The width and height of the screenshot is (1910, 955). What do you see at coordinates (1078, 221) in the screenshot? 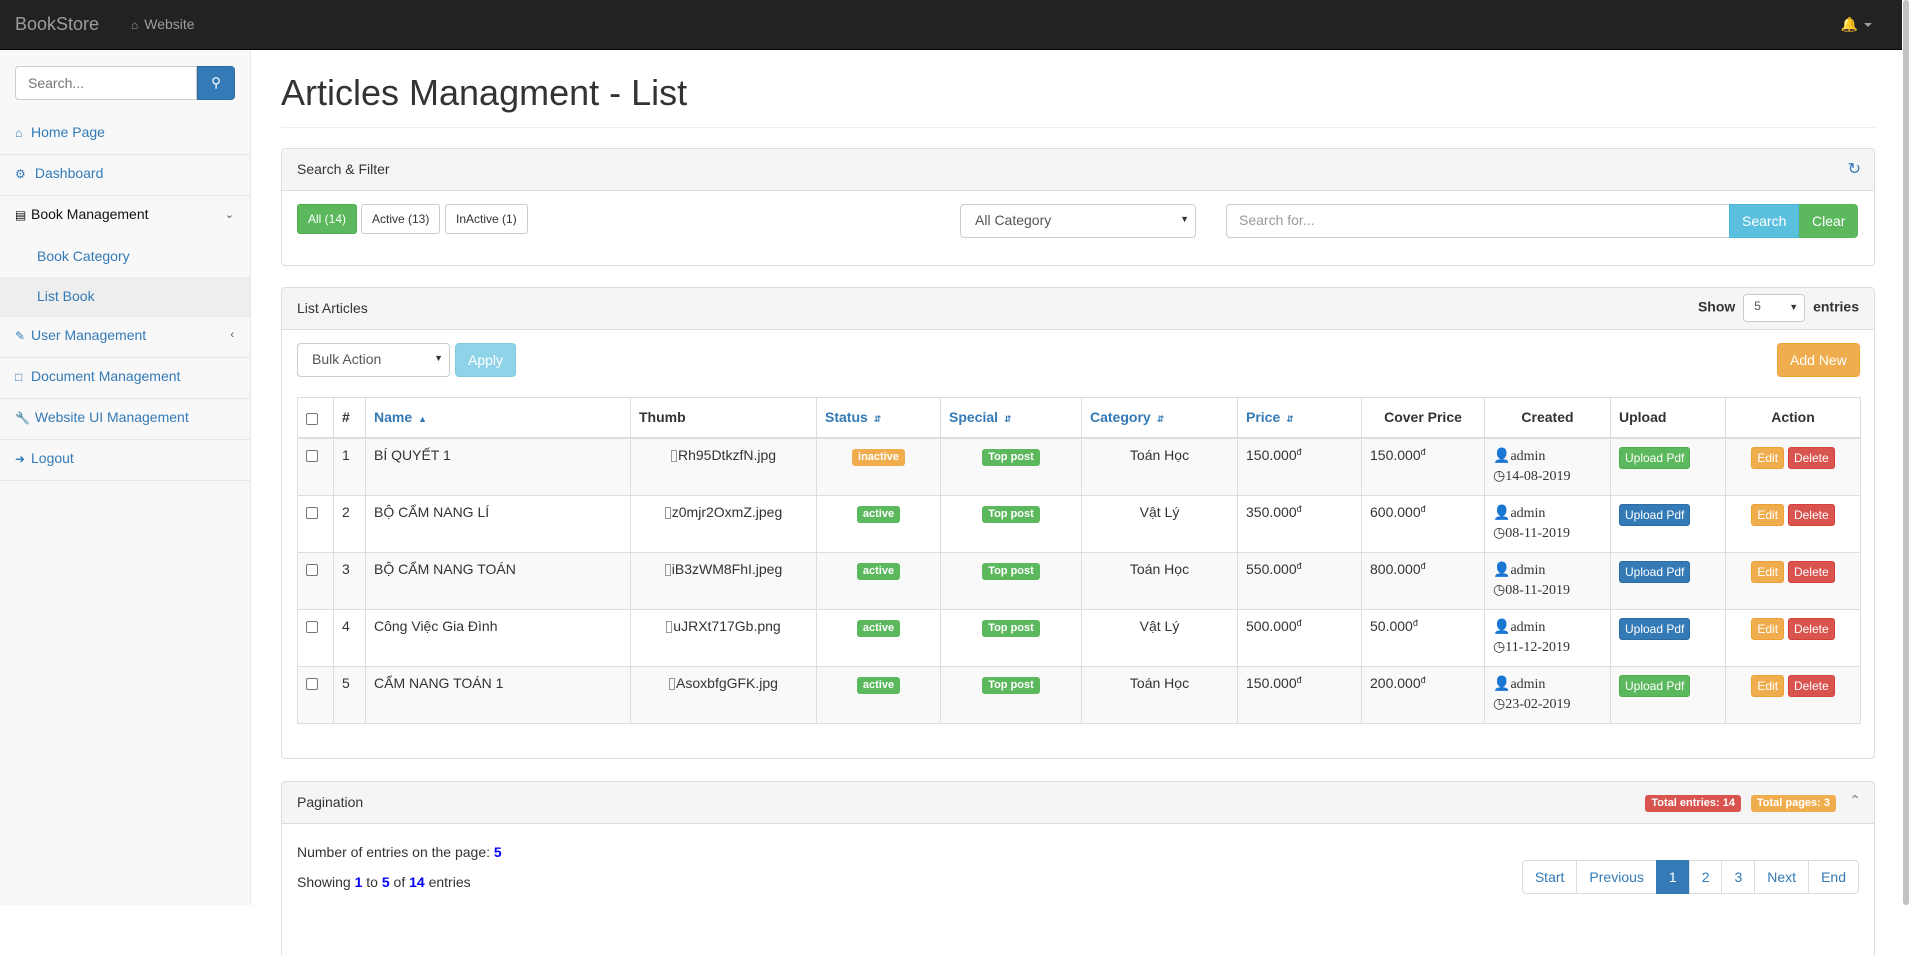
I see `category-select: All Category ▼` at bounding box center [1078, 221].